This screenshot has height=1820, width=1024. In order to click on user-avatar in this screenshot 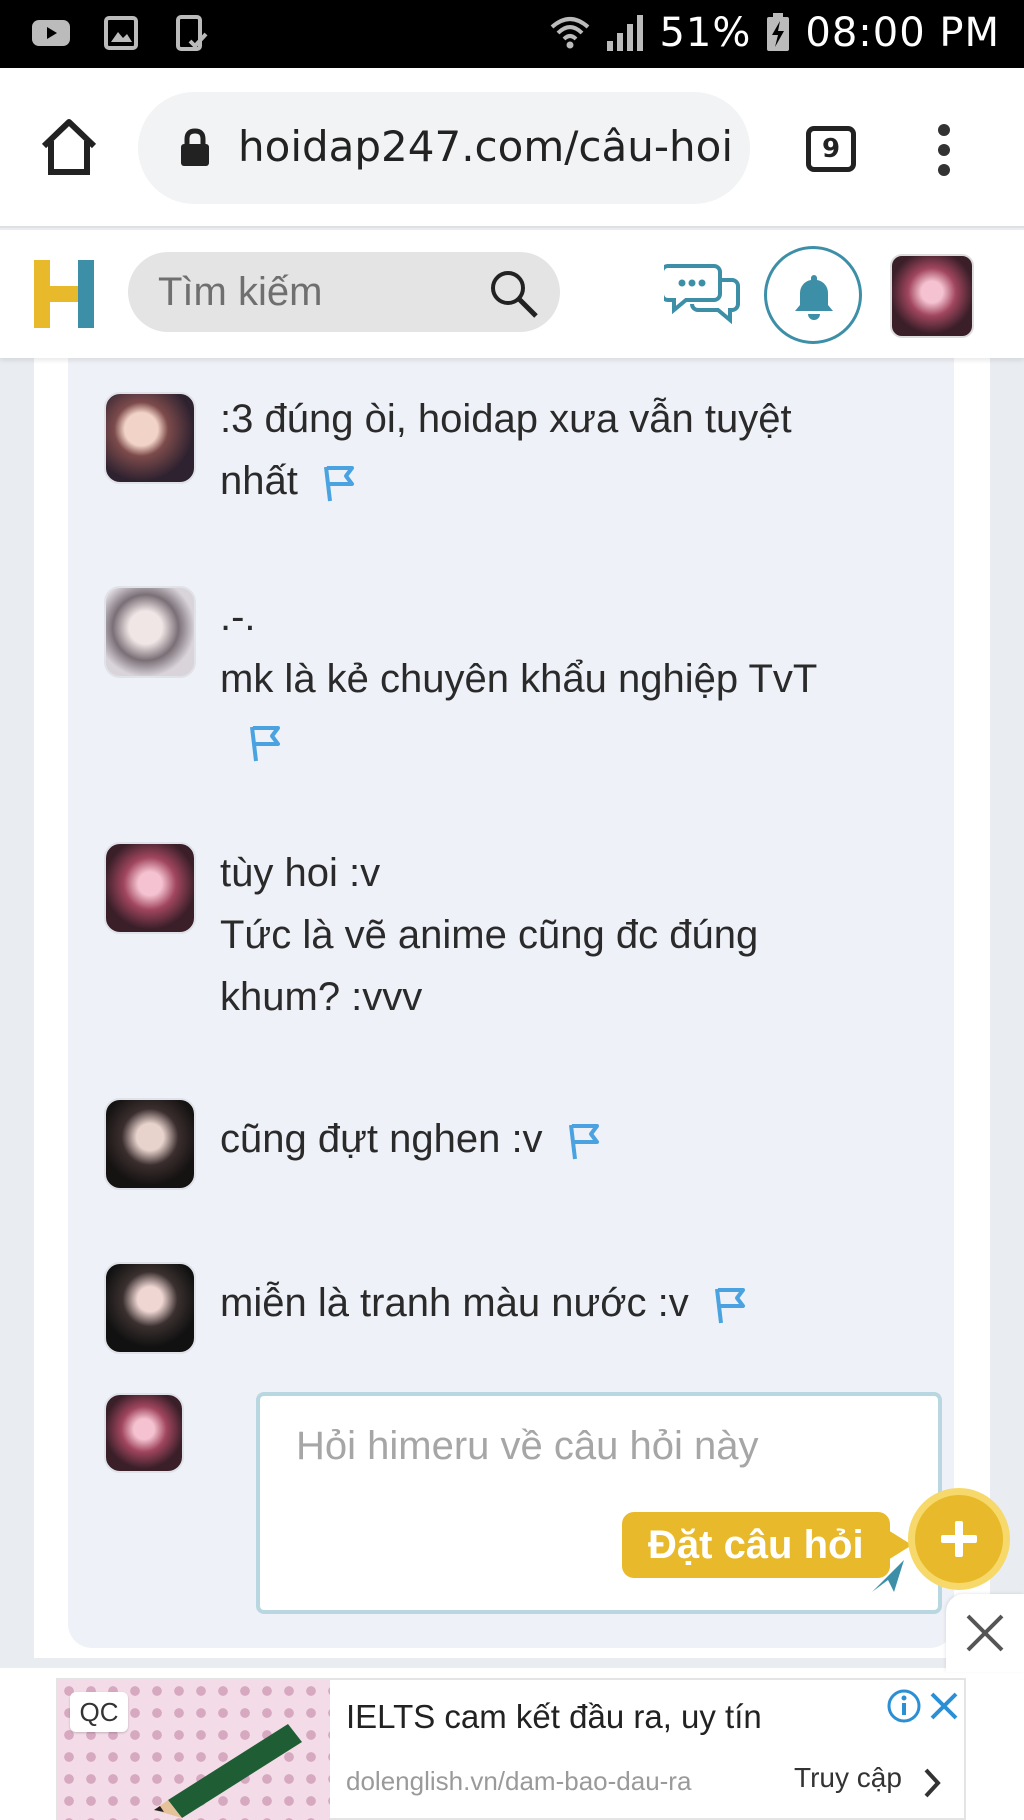, I will do `click(932, 296)`.